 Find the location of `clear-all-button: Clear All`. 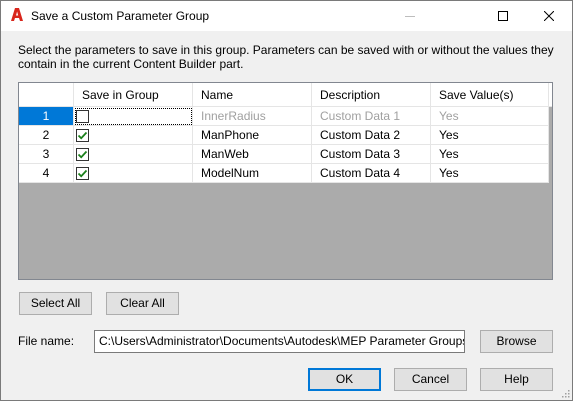

clear-all-button: Clear All is located at coordinates (142, 303).